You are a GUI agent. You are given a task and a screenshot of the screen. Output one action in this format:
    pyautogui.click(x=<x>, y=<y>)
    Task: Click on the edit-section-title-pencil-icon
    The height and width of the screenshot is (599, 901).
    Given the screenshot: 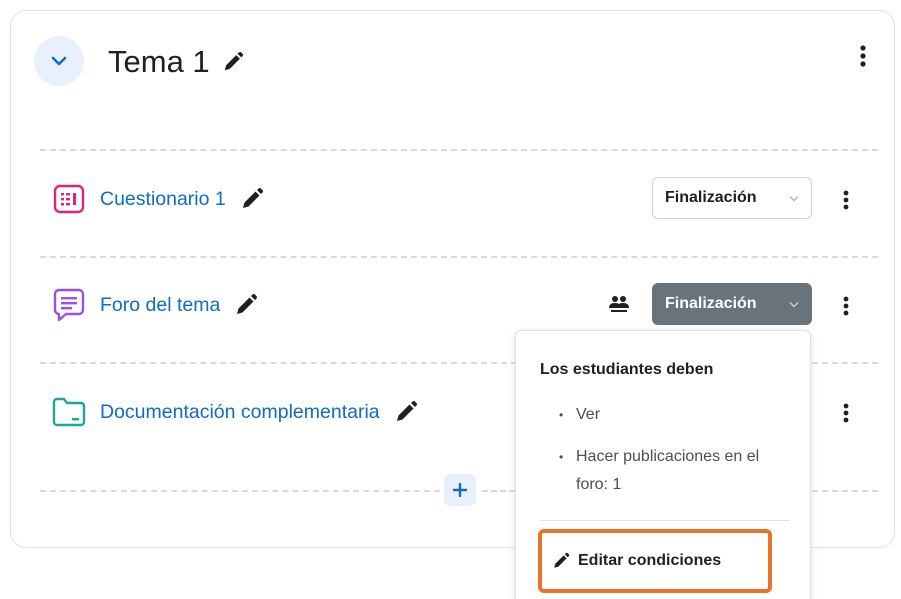 What is the action you would take?
    pyautogui.click(x=233, y=62)
    